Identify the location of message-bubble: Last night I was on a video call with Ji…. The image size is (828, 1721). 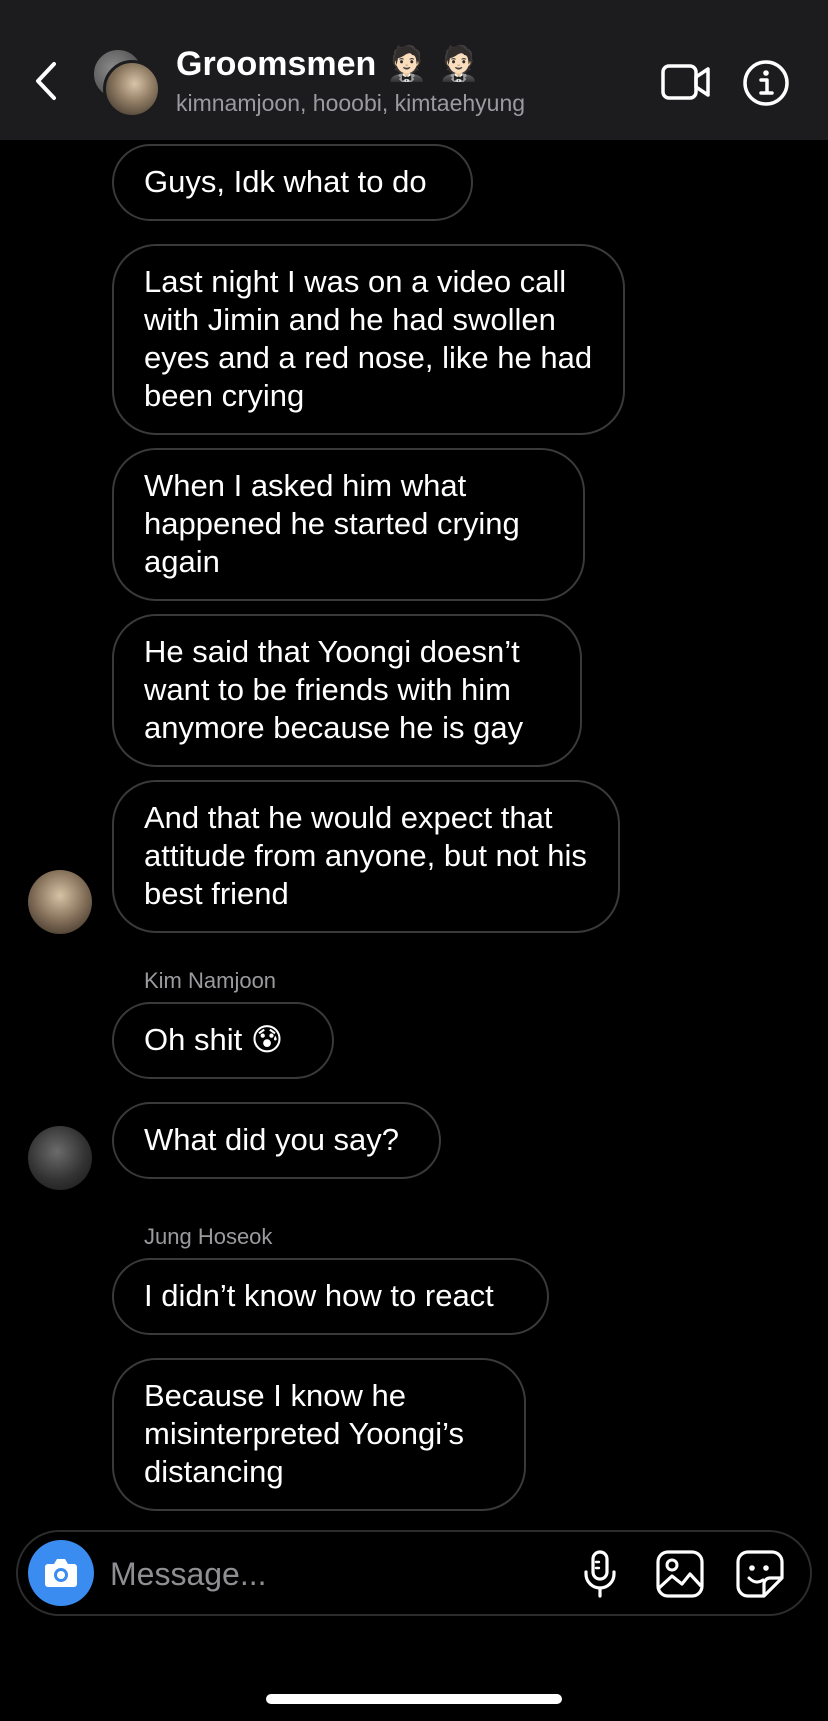
(368, 339).